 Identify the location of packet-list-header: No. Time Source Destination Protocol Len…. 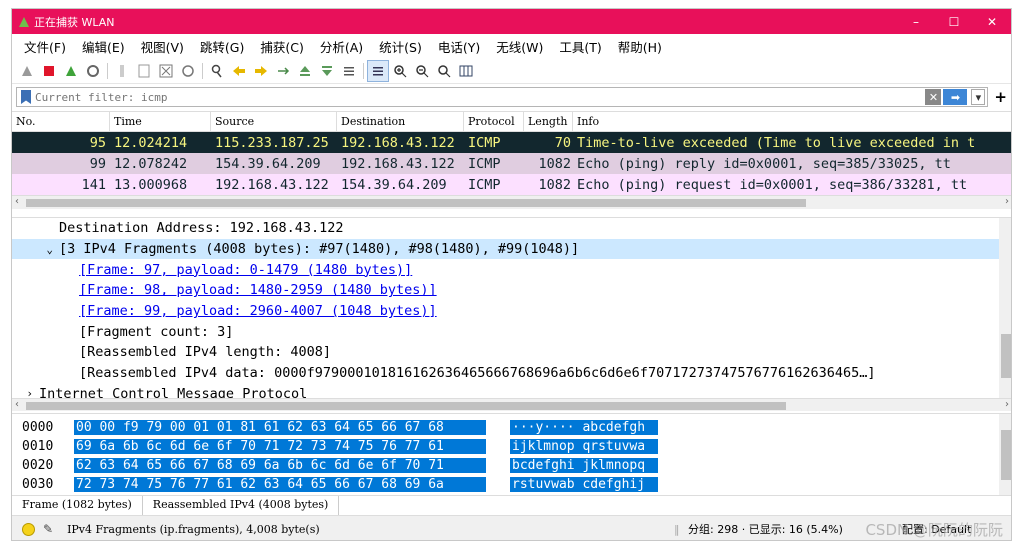
(511, 122).